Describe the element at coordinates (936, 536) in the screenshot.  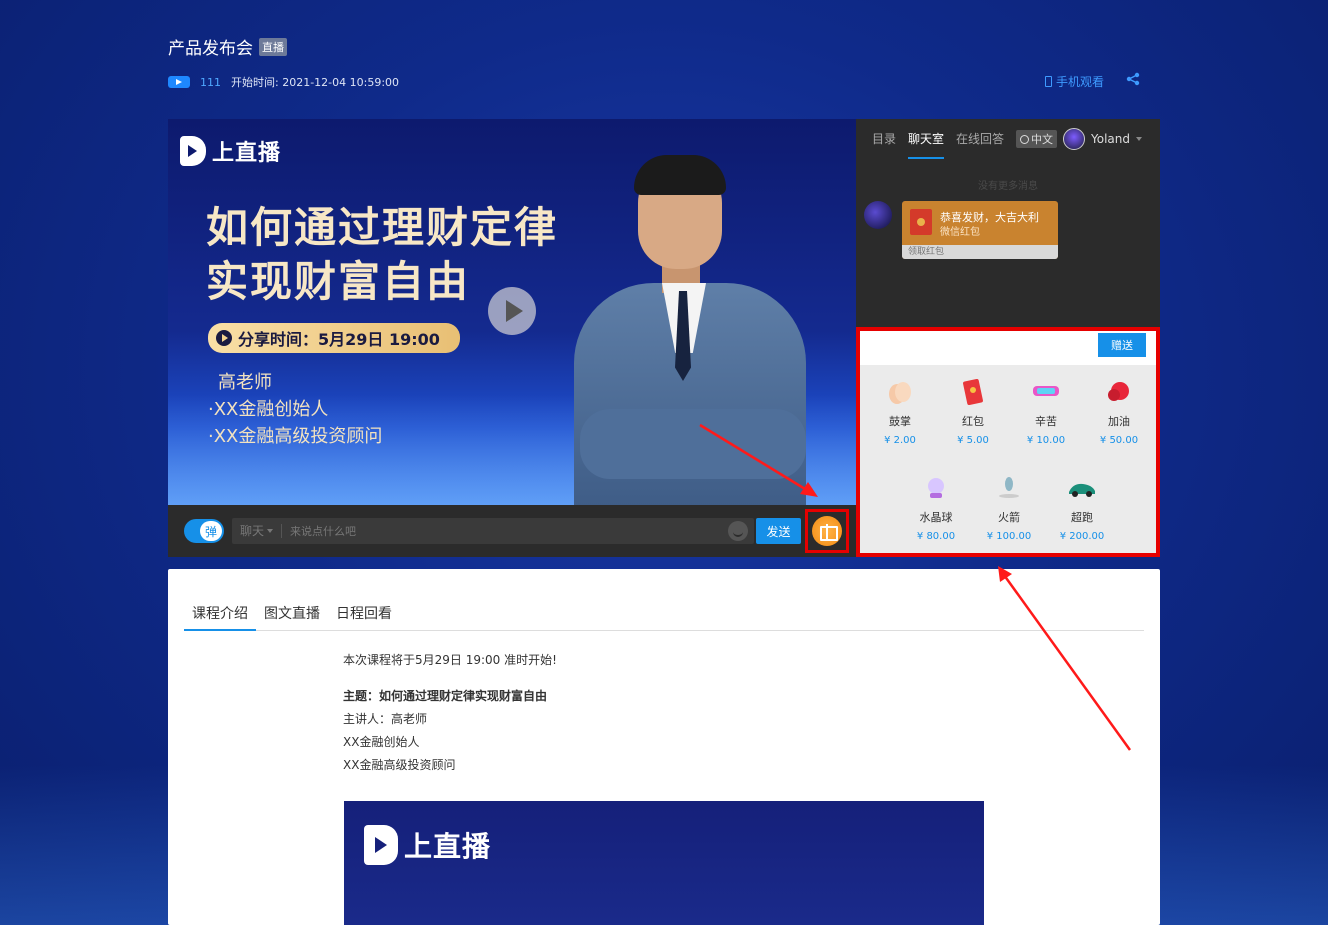
I see `gift-price: ¥ 80.00` at that location.